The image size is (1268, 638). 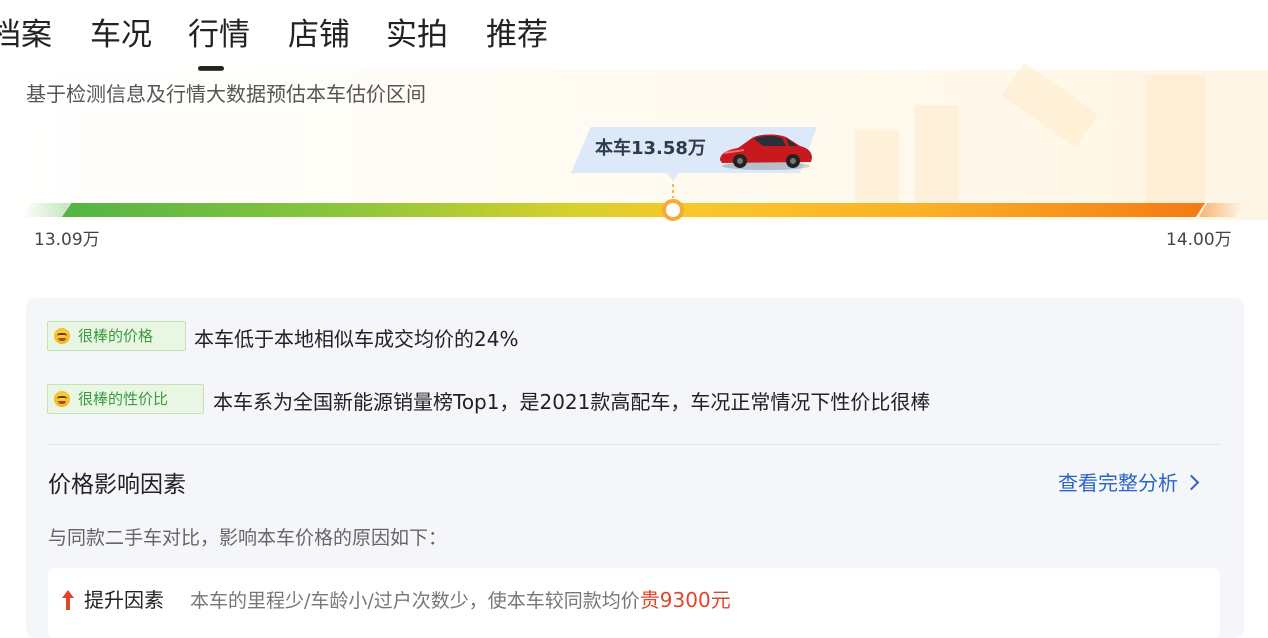 What do you see at coordinates (219, 35) in the screenshot?
I see `tab-market: 行情` at bounding box center [219, 35].